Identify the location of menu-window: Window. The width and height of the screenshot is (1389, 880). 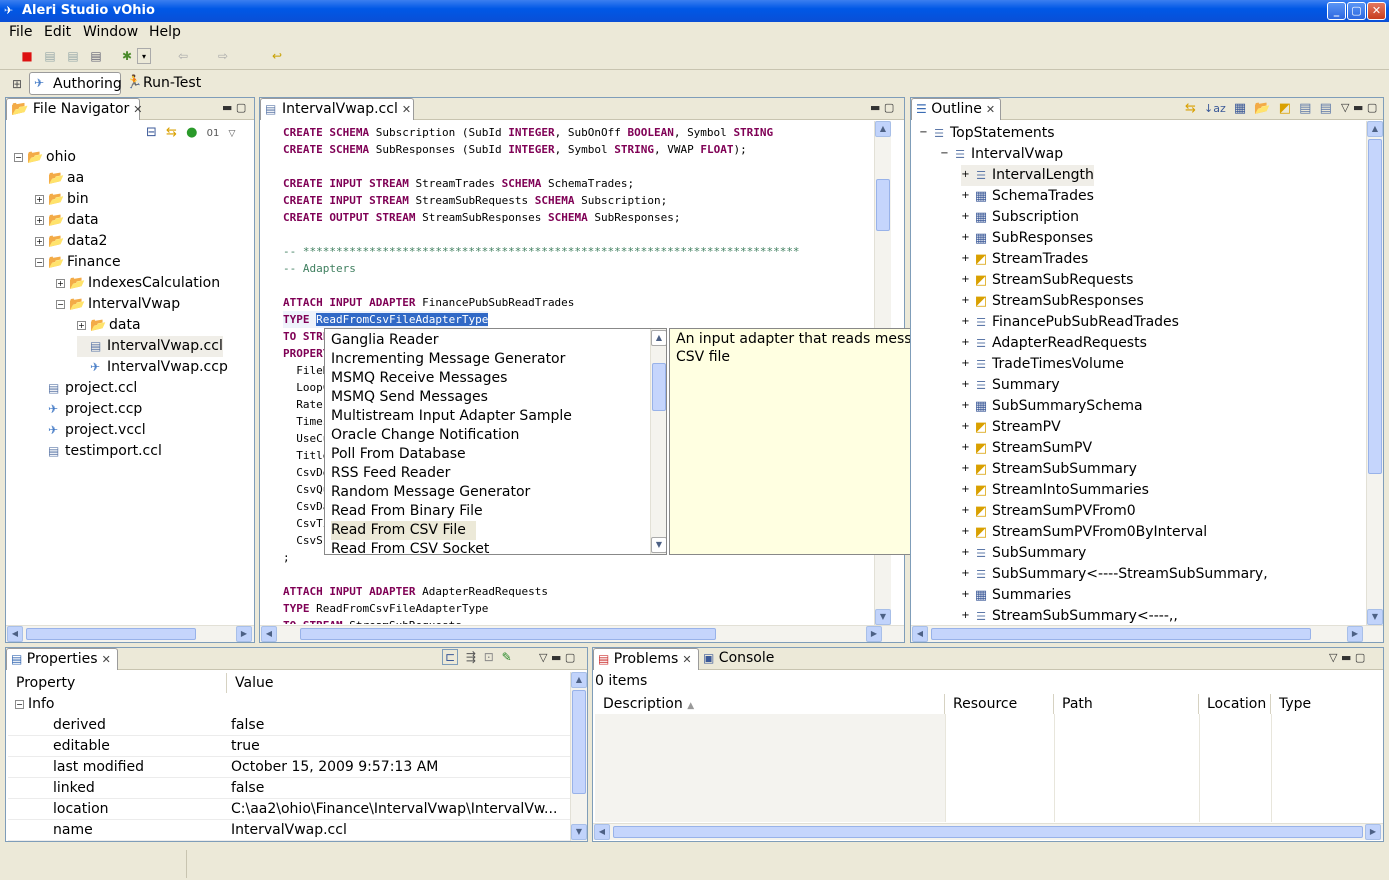
(110, 32).